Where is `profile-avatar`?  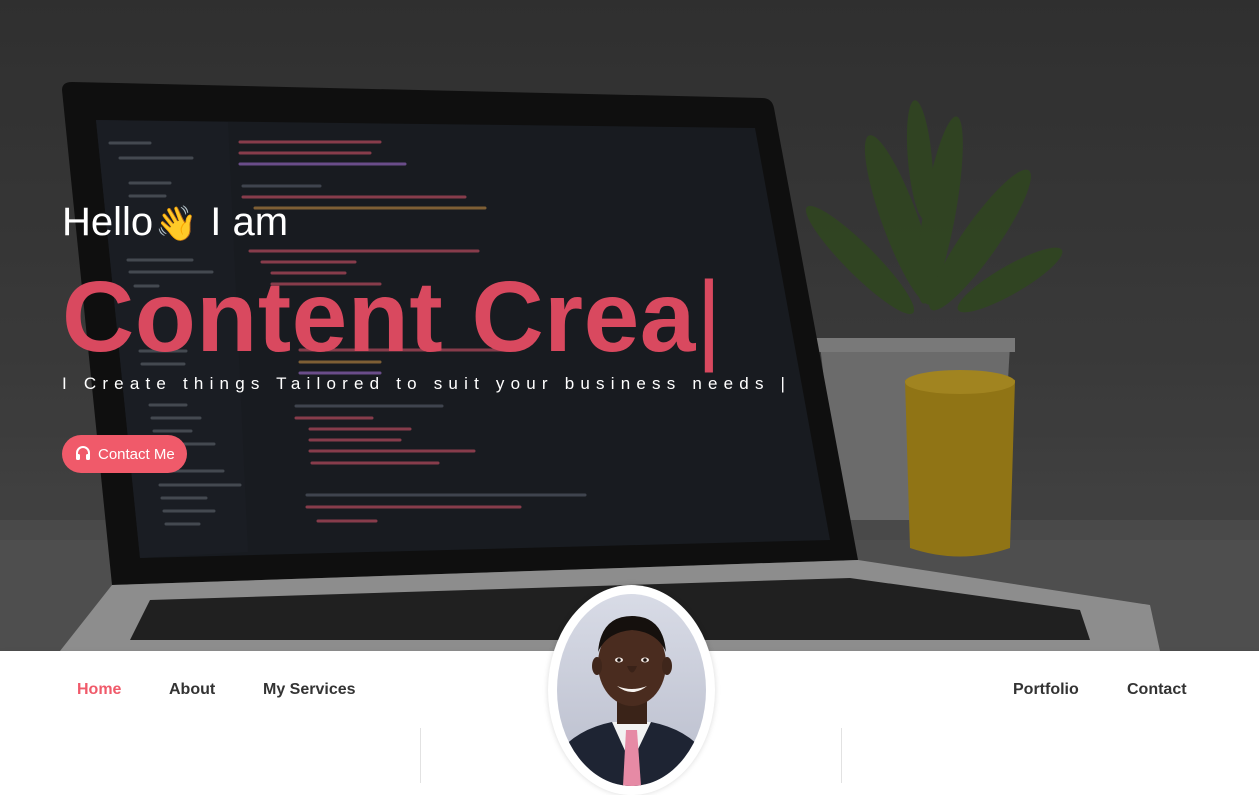 profile-avatar is located at coordinates (631, 690).